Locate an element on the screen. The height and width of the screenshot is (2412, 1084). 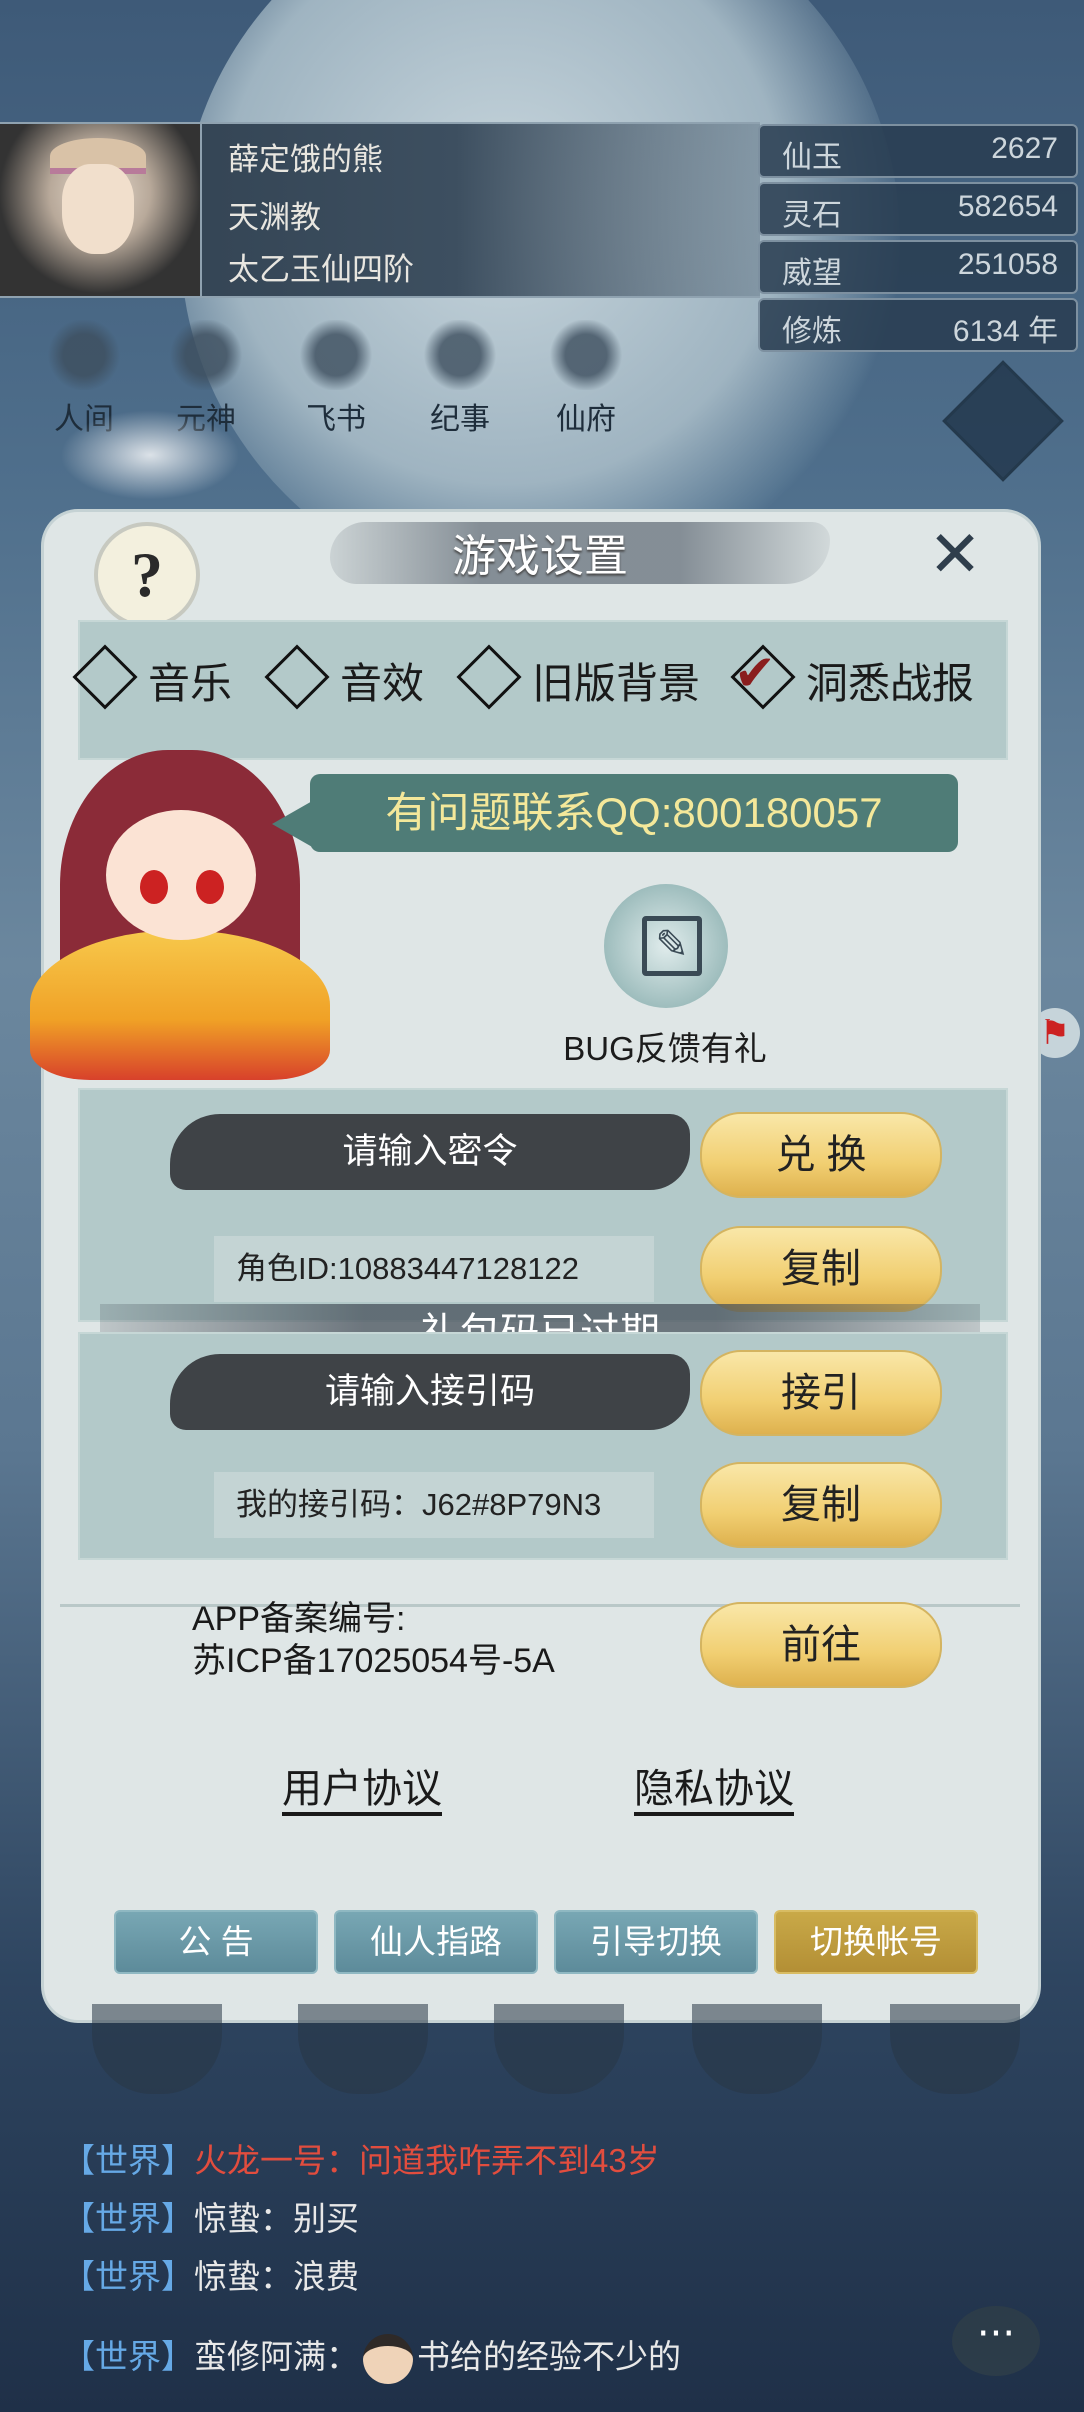
chat-message: 惊蛰：别买 is located at coordinates (276, 2218).